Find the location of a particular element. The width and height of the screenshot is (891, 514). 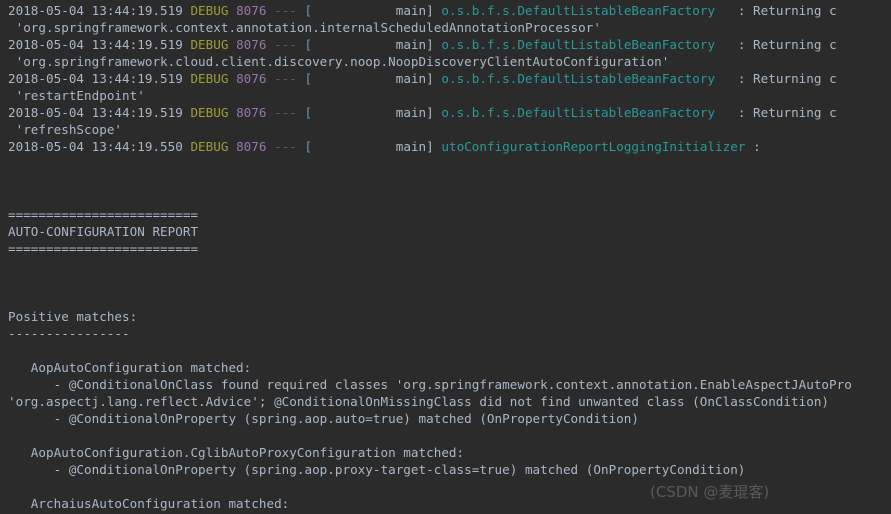

archaius-entry-title: ArchaiusAutoConfiguration matched: is located at coordinates (449, 503).